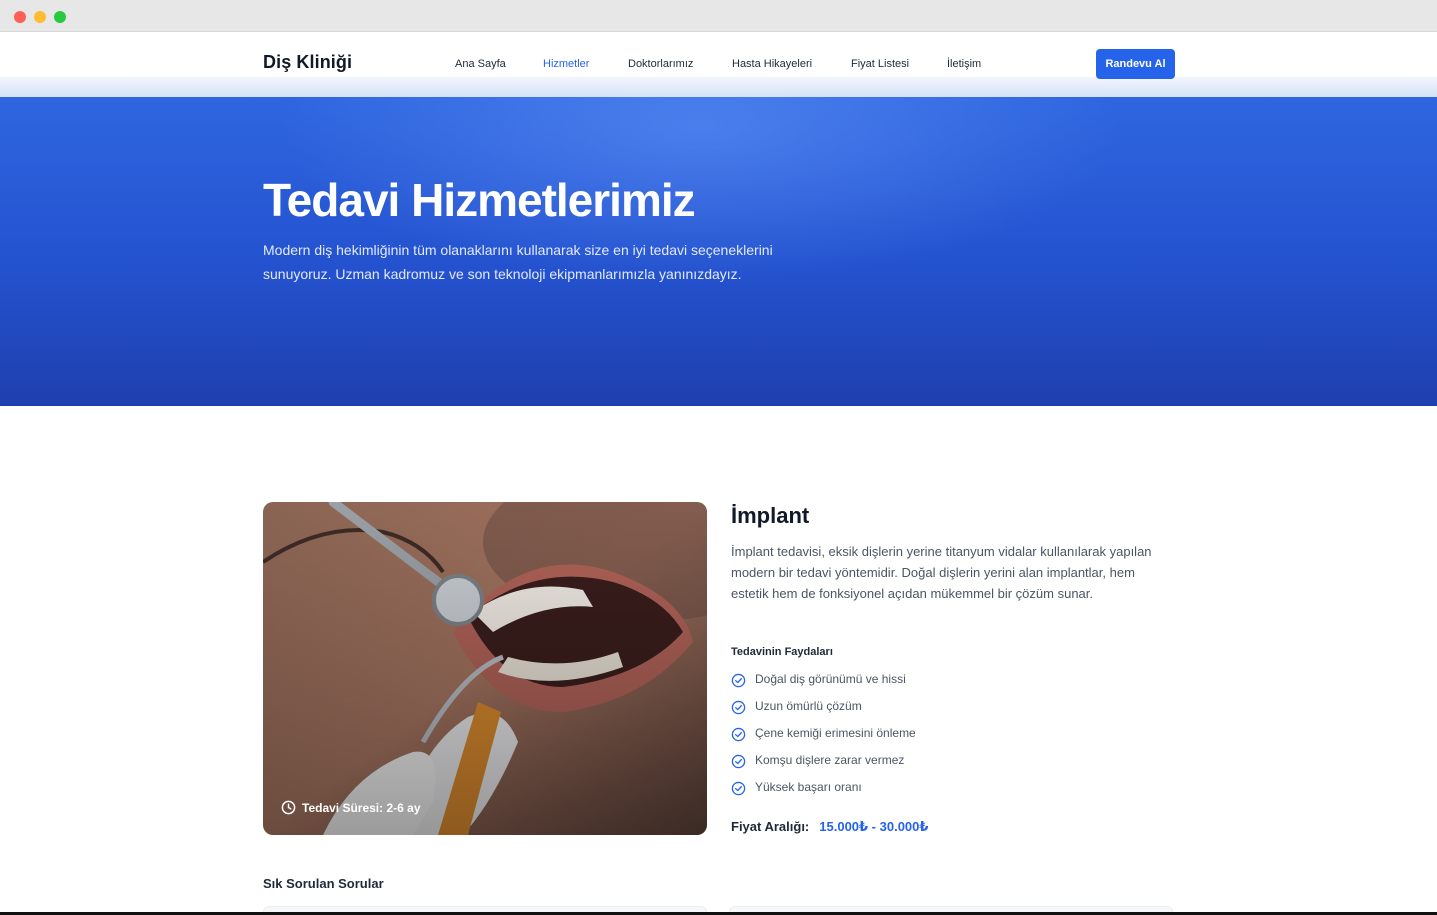 This screenshot has width=1437, height=915. I want to click on close-window-button, so click(20, 17).